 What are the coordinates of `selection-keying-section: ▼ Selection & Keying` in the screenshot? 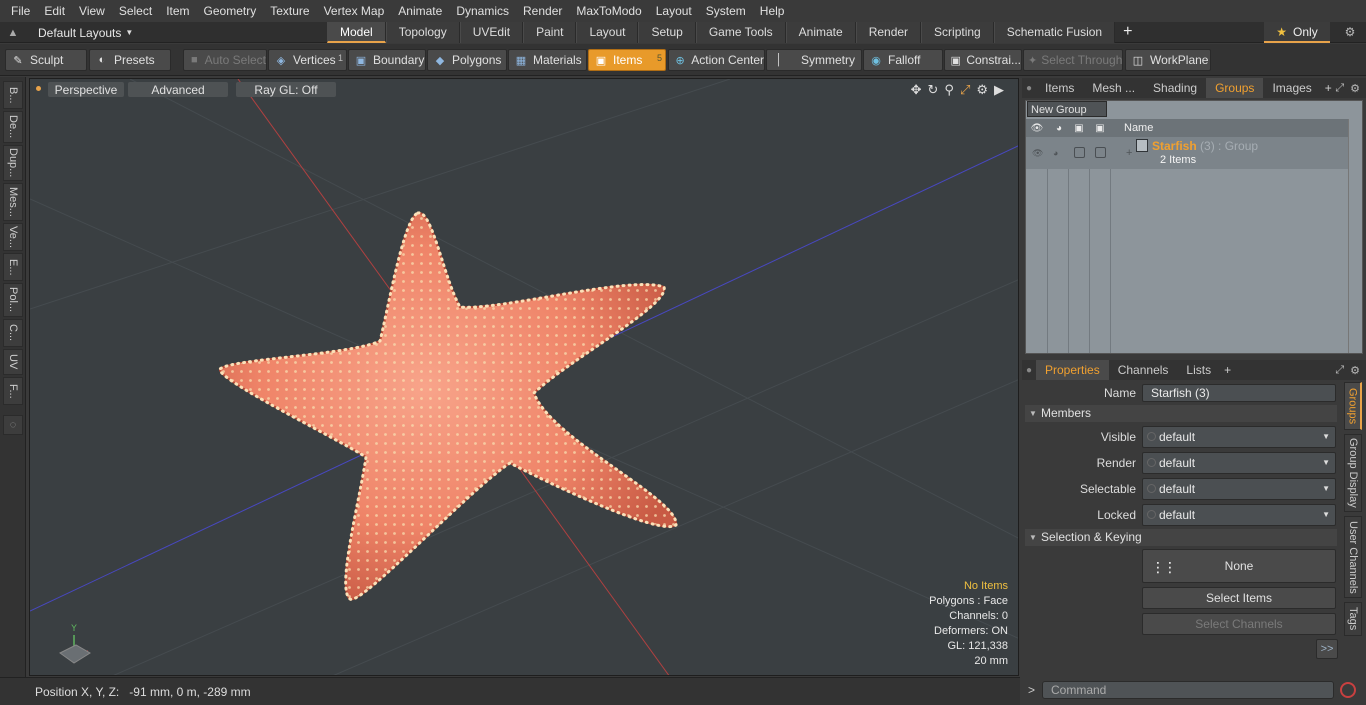 It's located at (1181, 537).